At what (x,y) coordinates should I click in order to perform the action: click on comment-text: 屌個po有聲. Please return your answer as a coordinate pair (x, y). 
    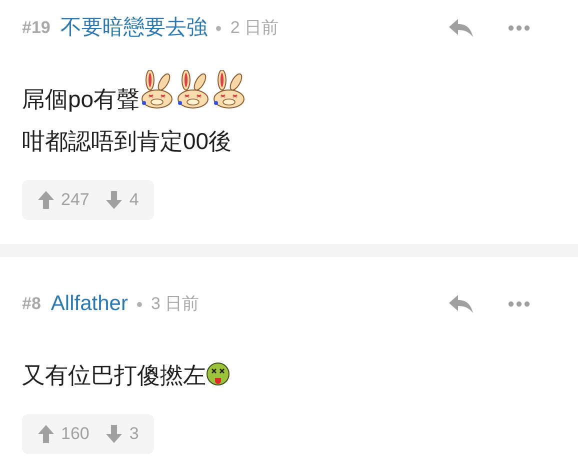
    Looking at the image, I should click on (81, 99).